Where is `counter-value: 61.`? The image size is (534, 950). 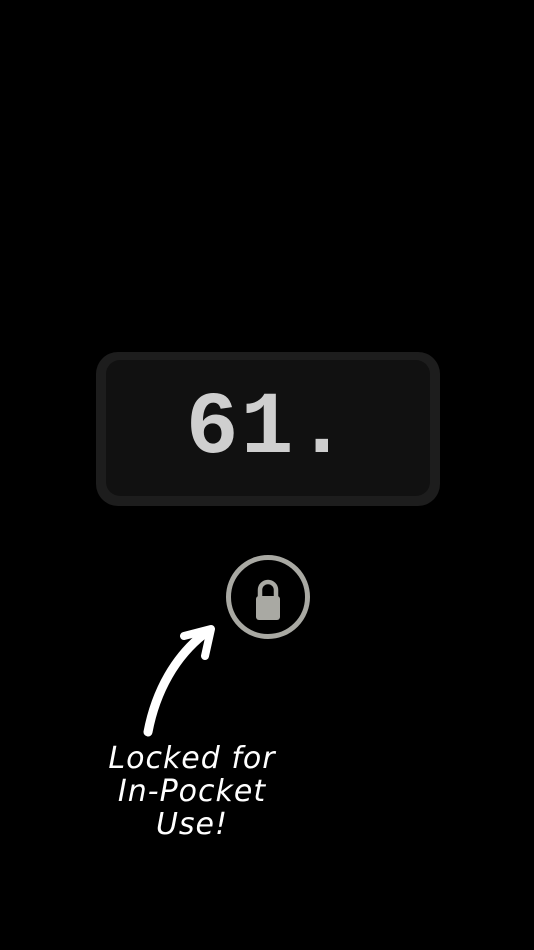
counter-value: 61. is located at coordinates (268, 429).